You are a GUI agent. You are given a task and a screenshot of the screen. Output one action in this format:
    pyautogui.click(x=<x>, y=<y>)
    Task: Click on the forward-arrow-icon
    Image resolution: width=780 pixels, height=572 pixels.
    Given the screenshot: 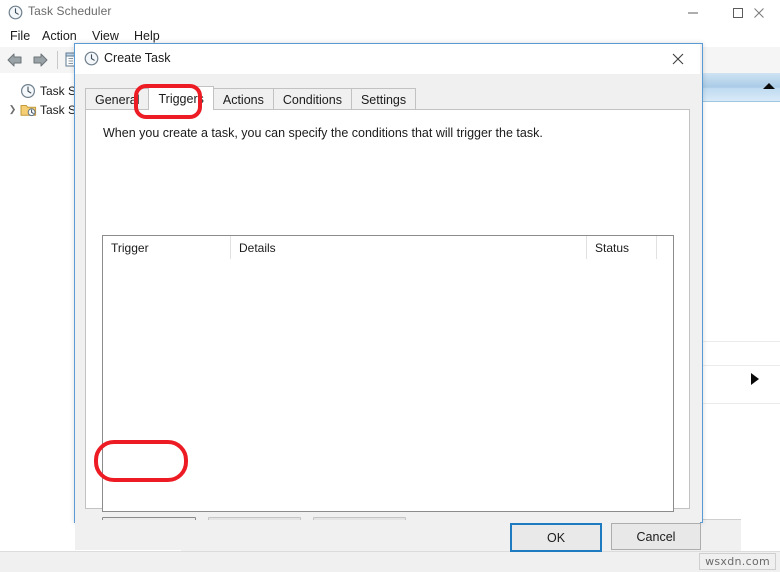 What is the action you would take?
    pyautogui.click(x=40, y=60)
    